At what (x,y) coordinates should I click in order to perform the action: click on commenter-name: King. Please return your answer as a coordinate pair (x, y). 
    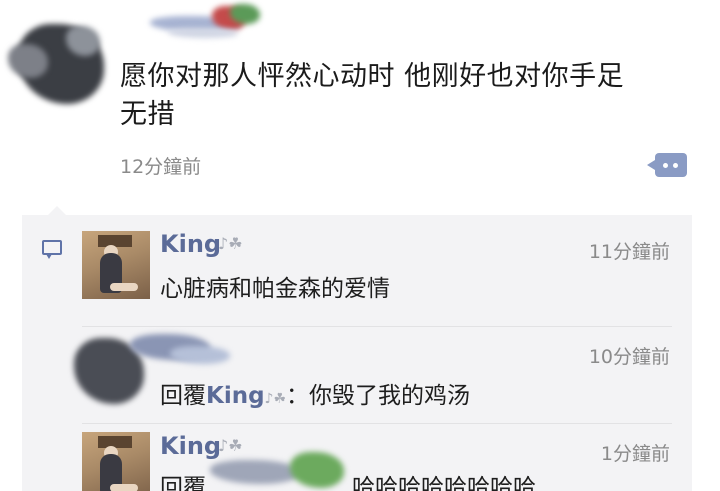
    Looking at the image, I should click on (190, 244).